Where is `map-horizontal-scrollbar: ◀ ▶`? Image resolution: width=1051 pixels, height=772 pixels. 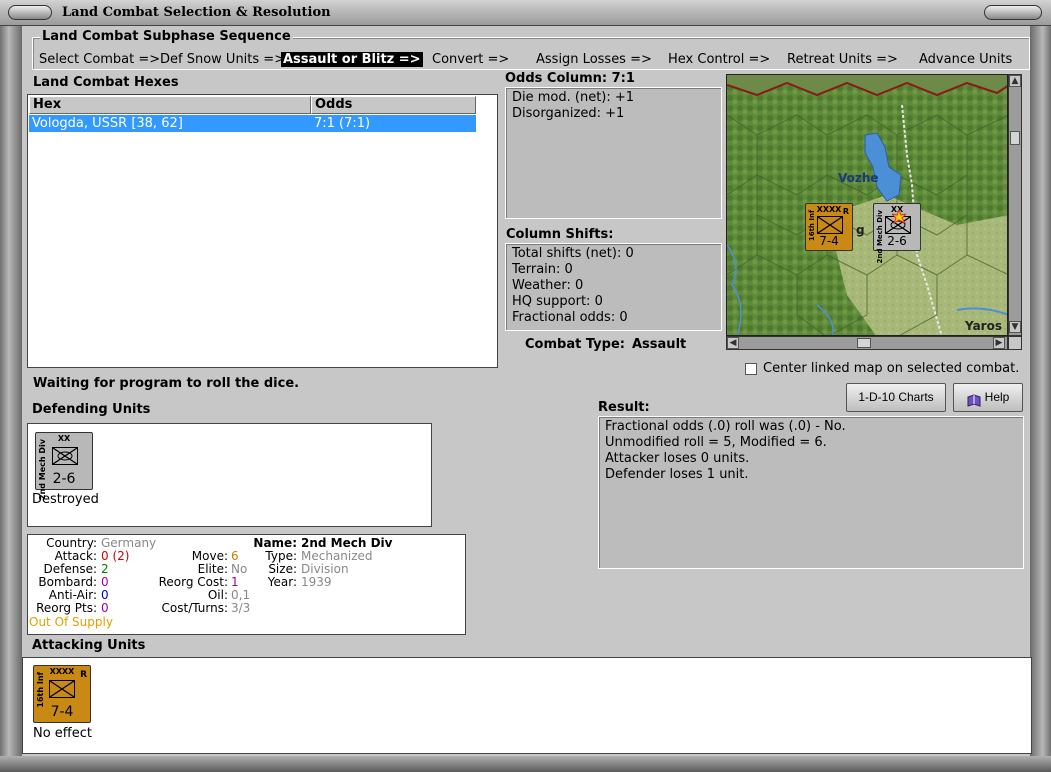 map-horizontal-scrollbar: ◀ ▶ is located at coordinates (867, 343).